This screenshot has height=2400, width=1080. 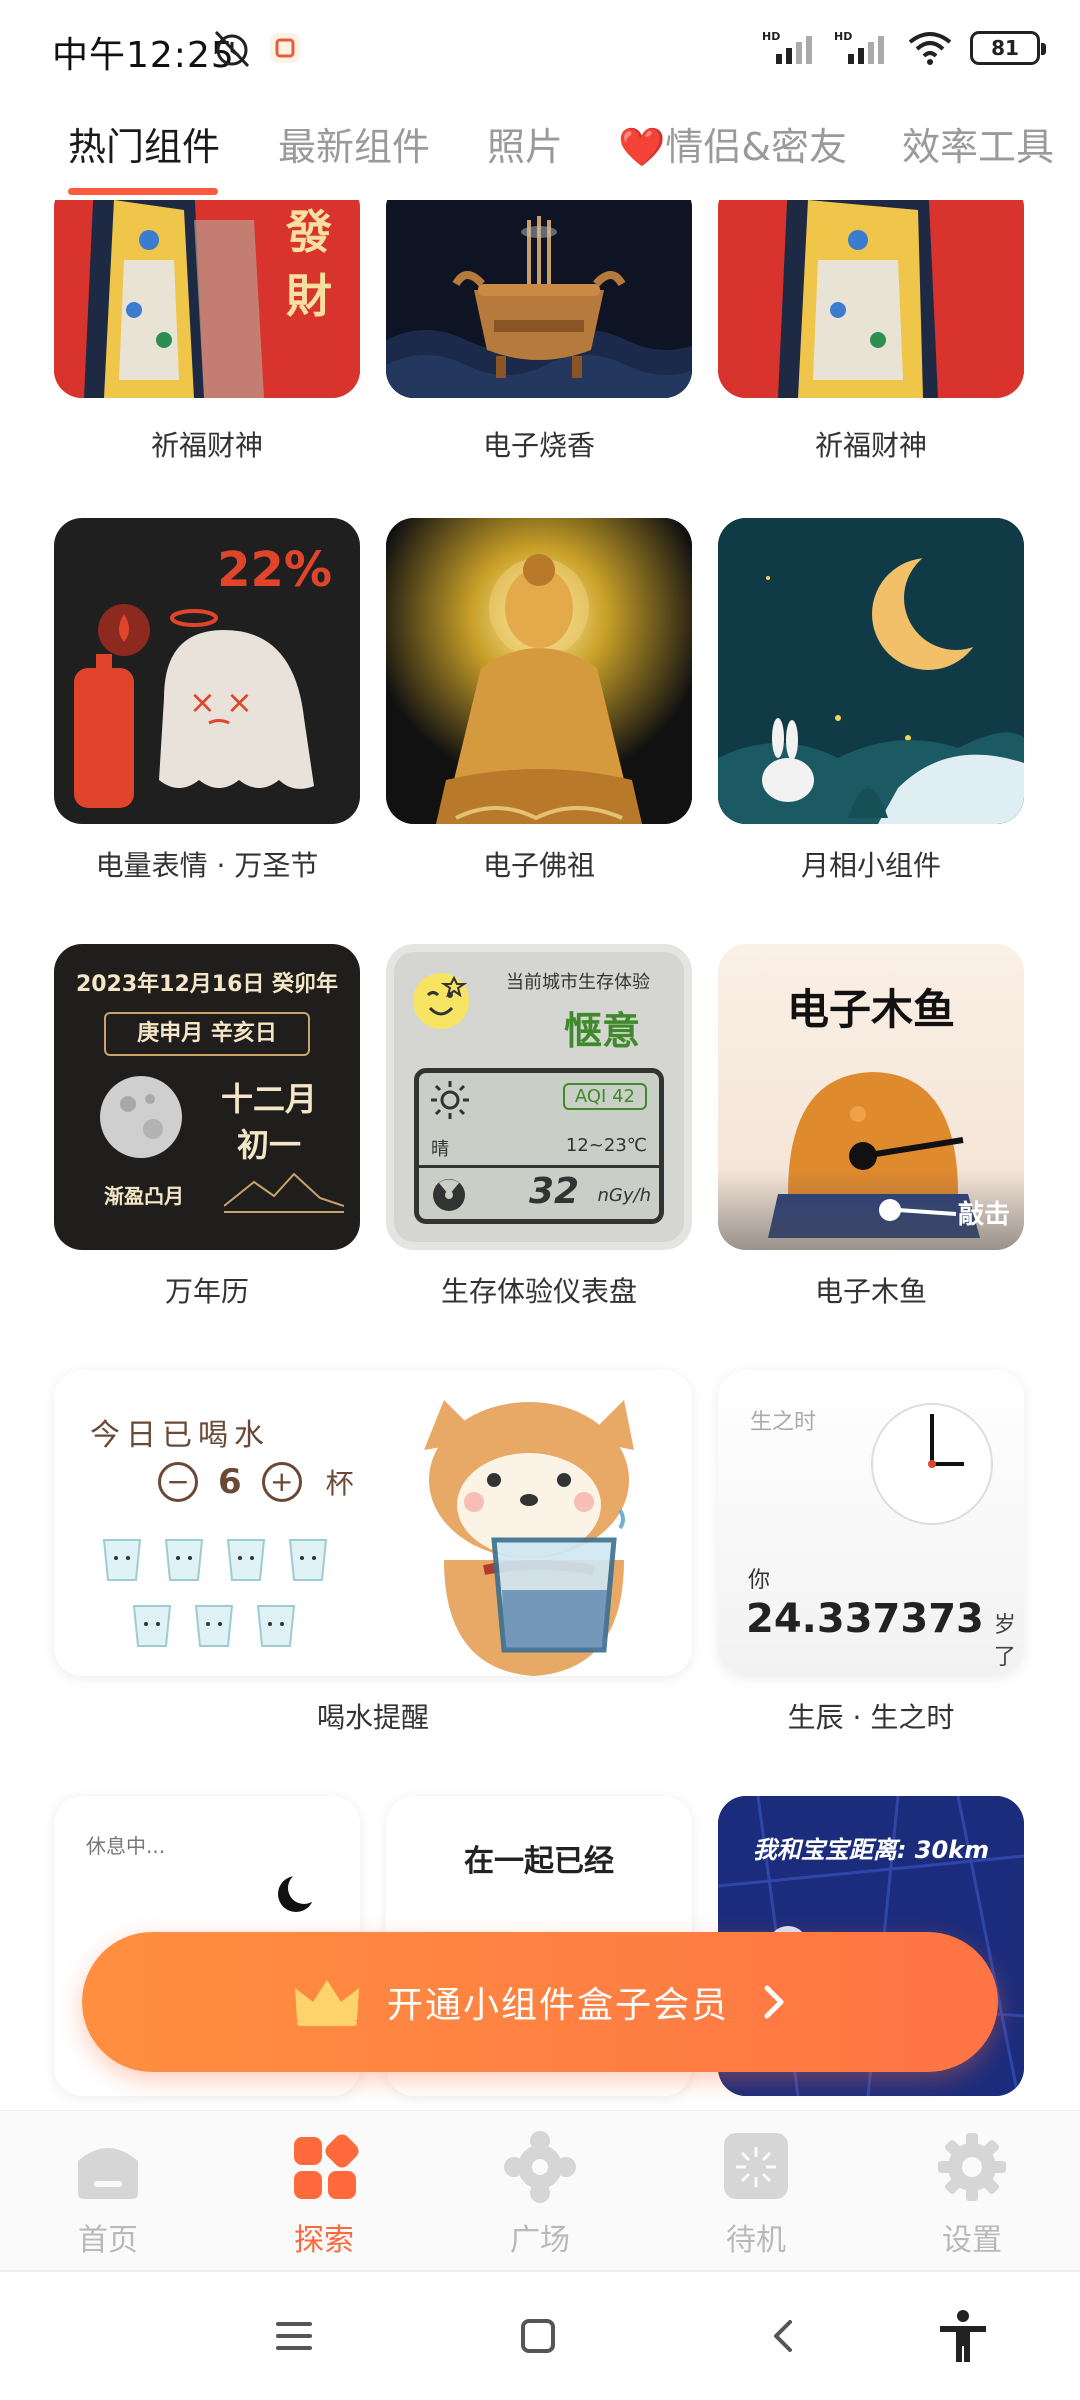 I want to click on tap-label: 敲击, so click(x=983, y=1215).